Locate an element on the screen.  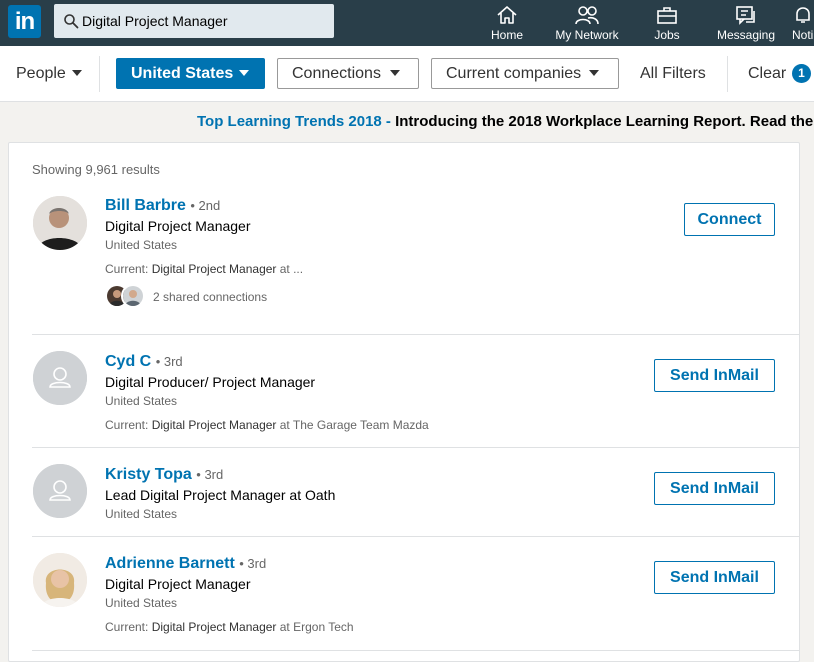
result-name-text: Cyd C is located at coordinates (128, 361).